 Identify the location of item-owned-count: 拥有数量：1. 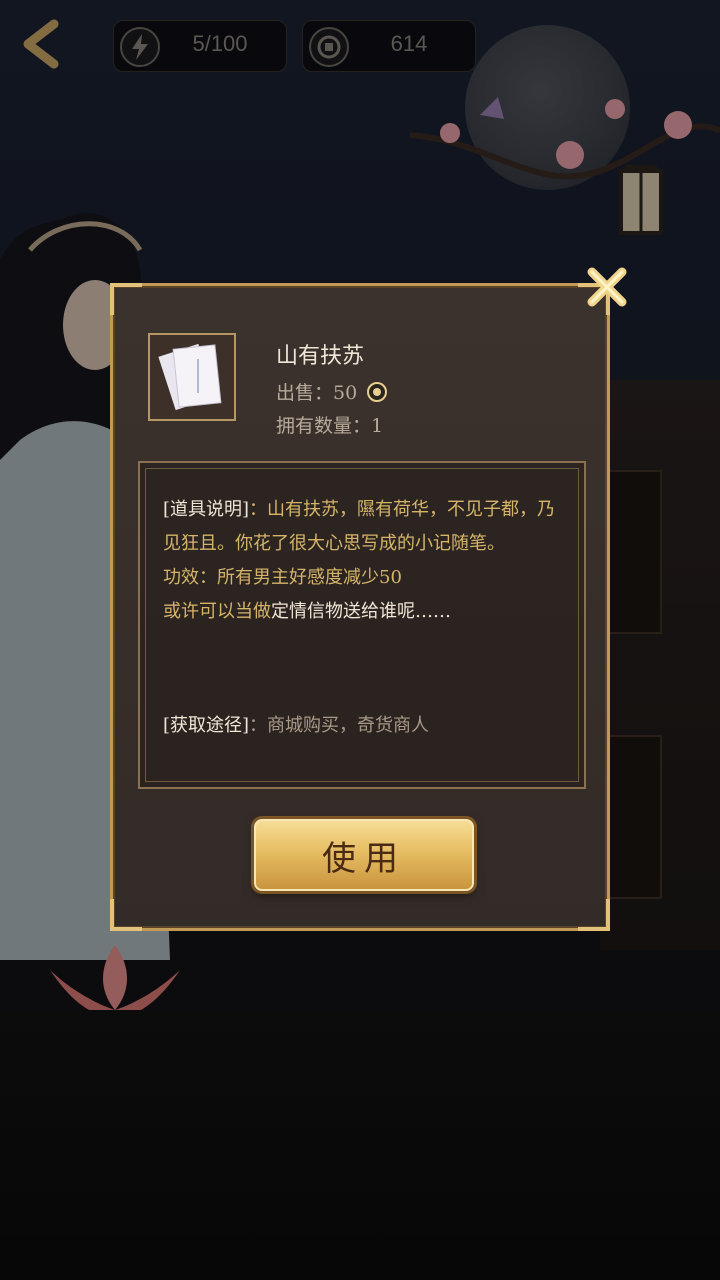
(330, 426).